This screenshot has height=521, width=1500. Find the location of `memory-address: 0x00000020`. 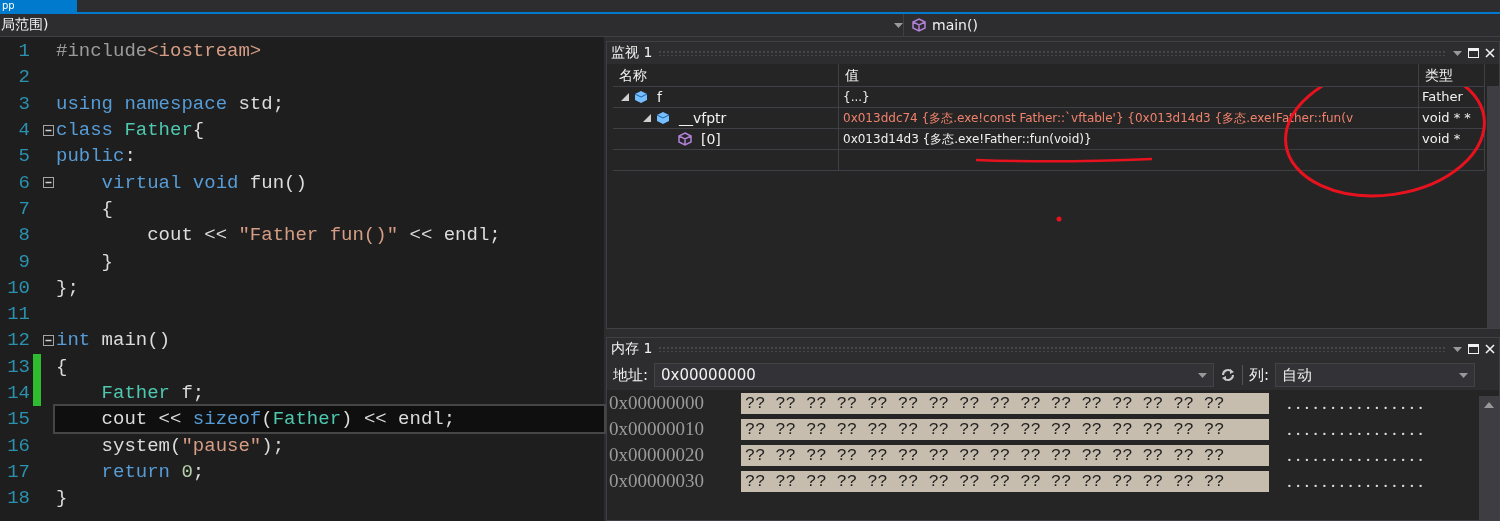

memory-address: 0x00000020 is located at coordinates (656, 455).